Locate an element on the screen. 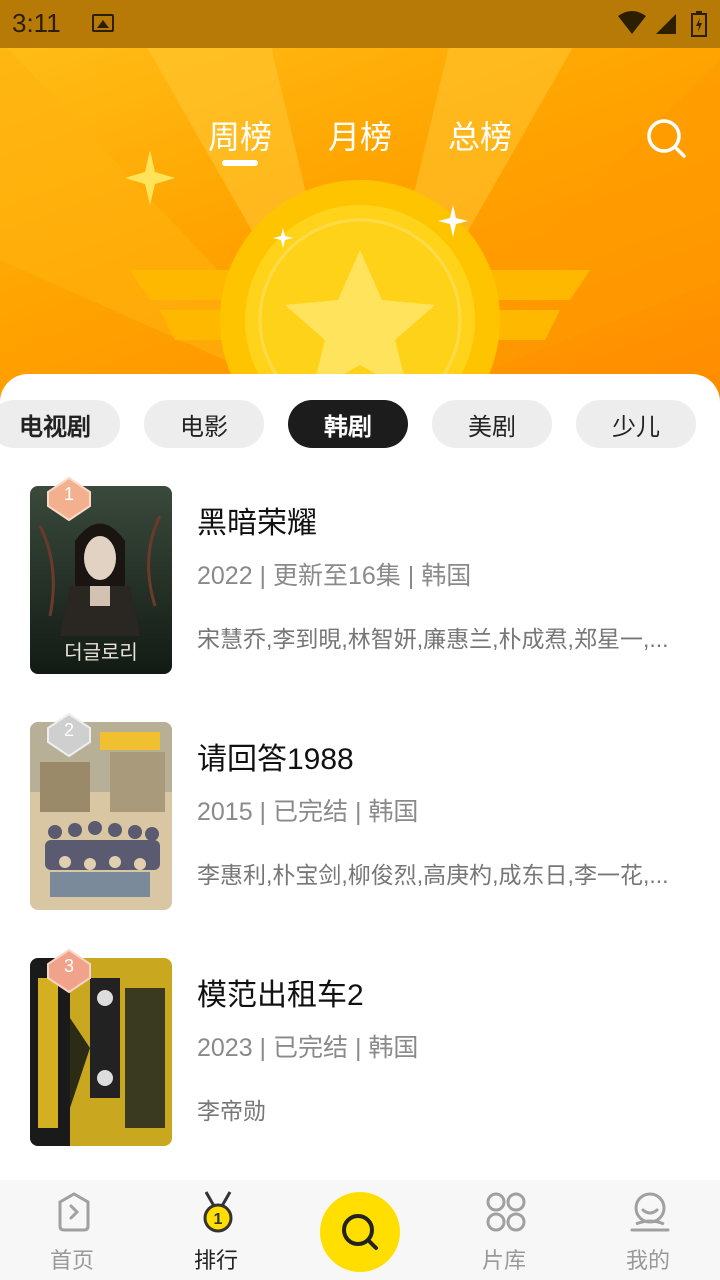 Image resolution: width=720 pixels, height=1280 pixels. grid-icon is located at coordinates (506, 1212).